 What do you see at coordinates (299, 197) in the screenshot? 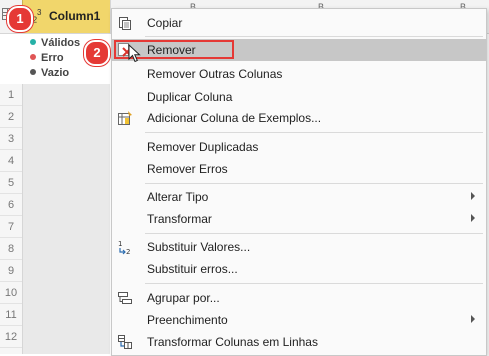
I see `menu-item-alterar-tipo: Alterar Tipo` at bounding box center [299, 197].